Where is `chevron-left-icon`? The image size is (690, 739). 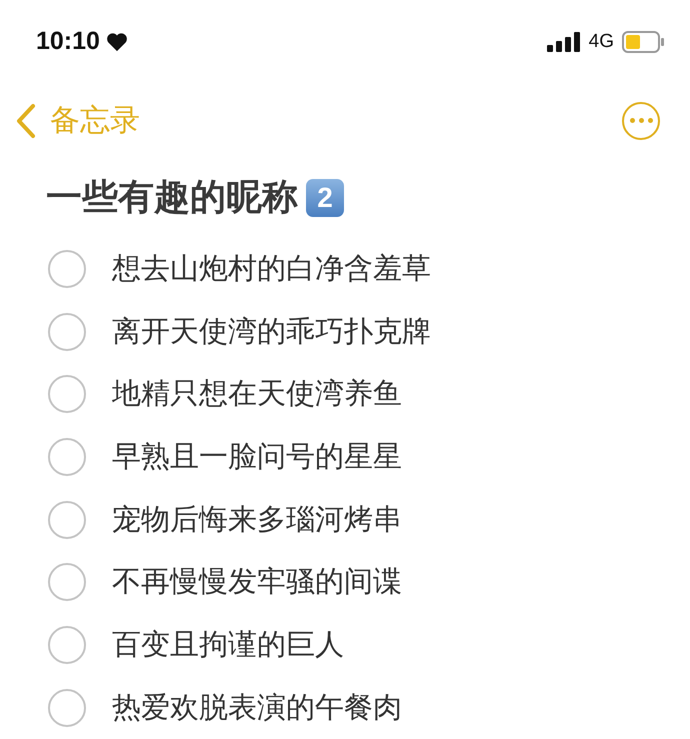
chevron-left-icon is located at coordinates (26, 120).